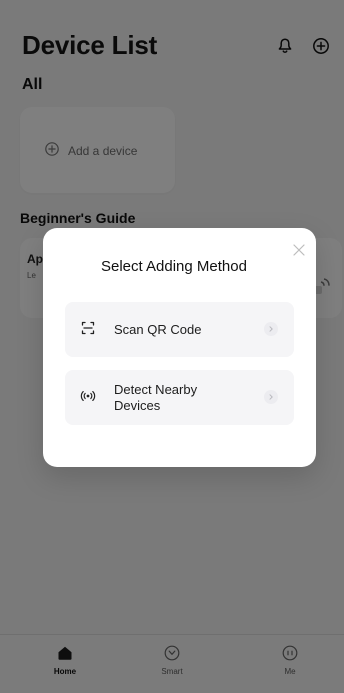  I want to click on scan-qr-code-label: Scan QR Code, so click(158, 329).